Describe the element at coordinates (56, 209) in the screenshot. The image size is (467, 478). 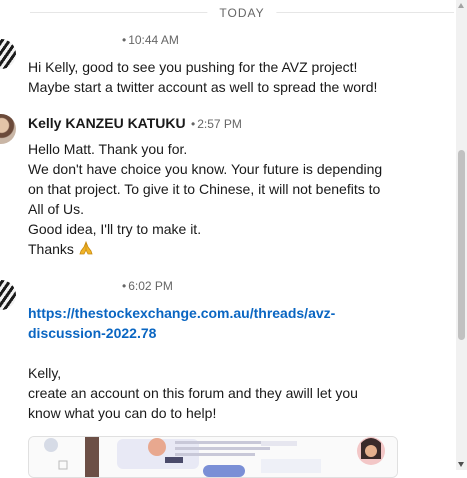
I see `message-line: All of Us.` at that location.